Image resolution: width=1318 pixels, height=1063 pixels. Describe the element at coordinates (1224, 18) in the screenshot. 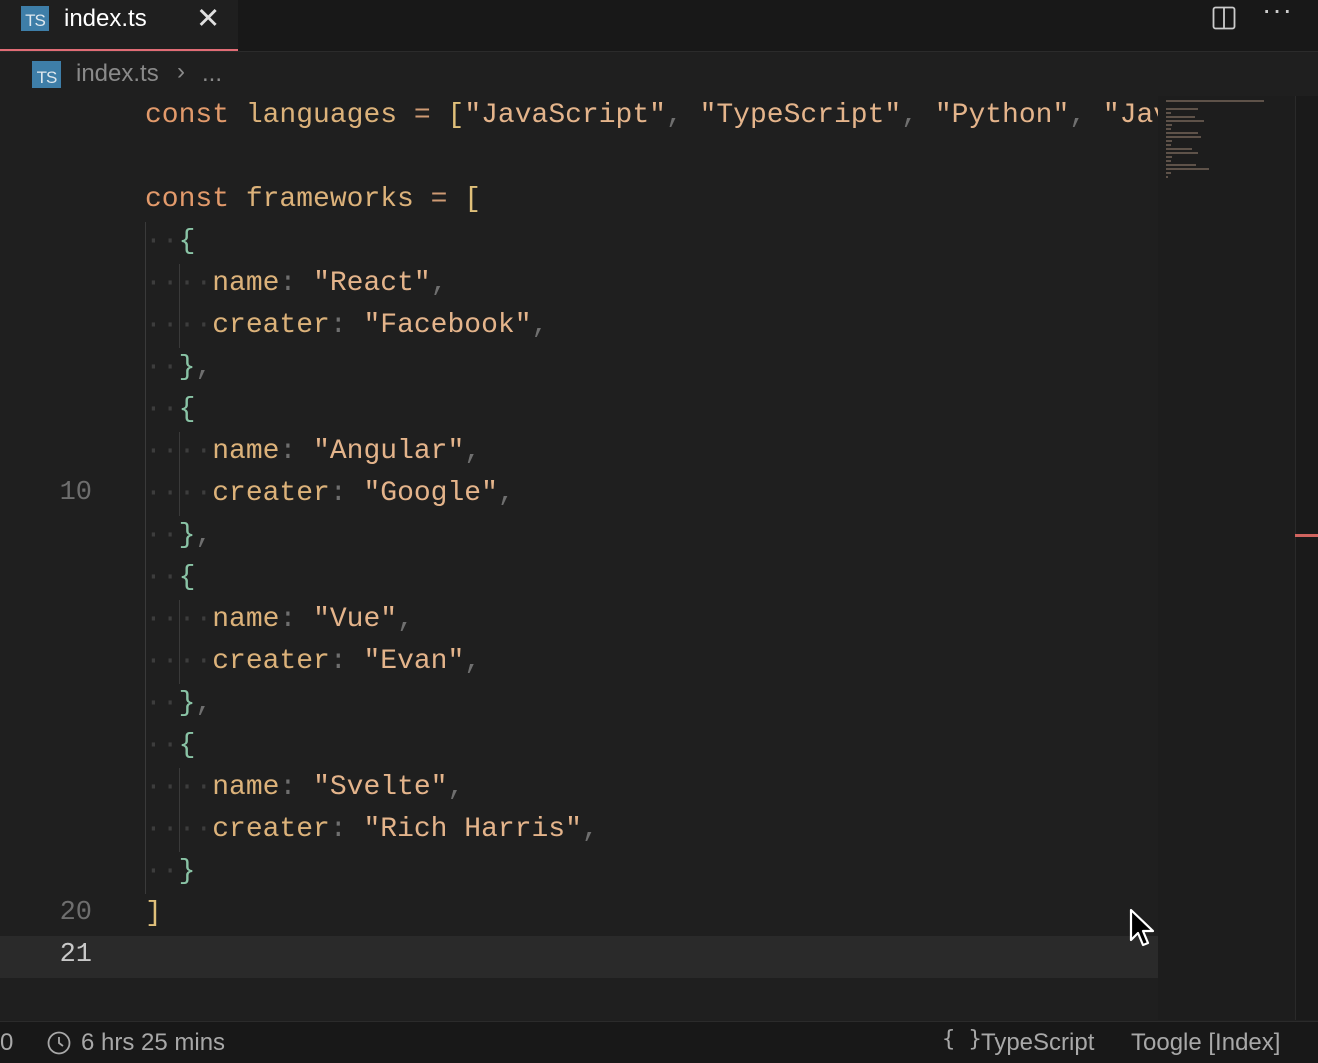

I see `split-editor-icon` at that location.